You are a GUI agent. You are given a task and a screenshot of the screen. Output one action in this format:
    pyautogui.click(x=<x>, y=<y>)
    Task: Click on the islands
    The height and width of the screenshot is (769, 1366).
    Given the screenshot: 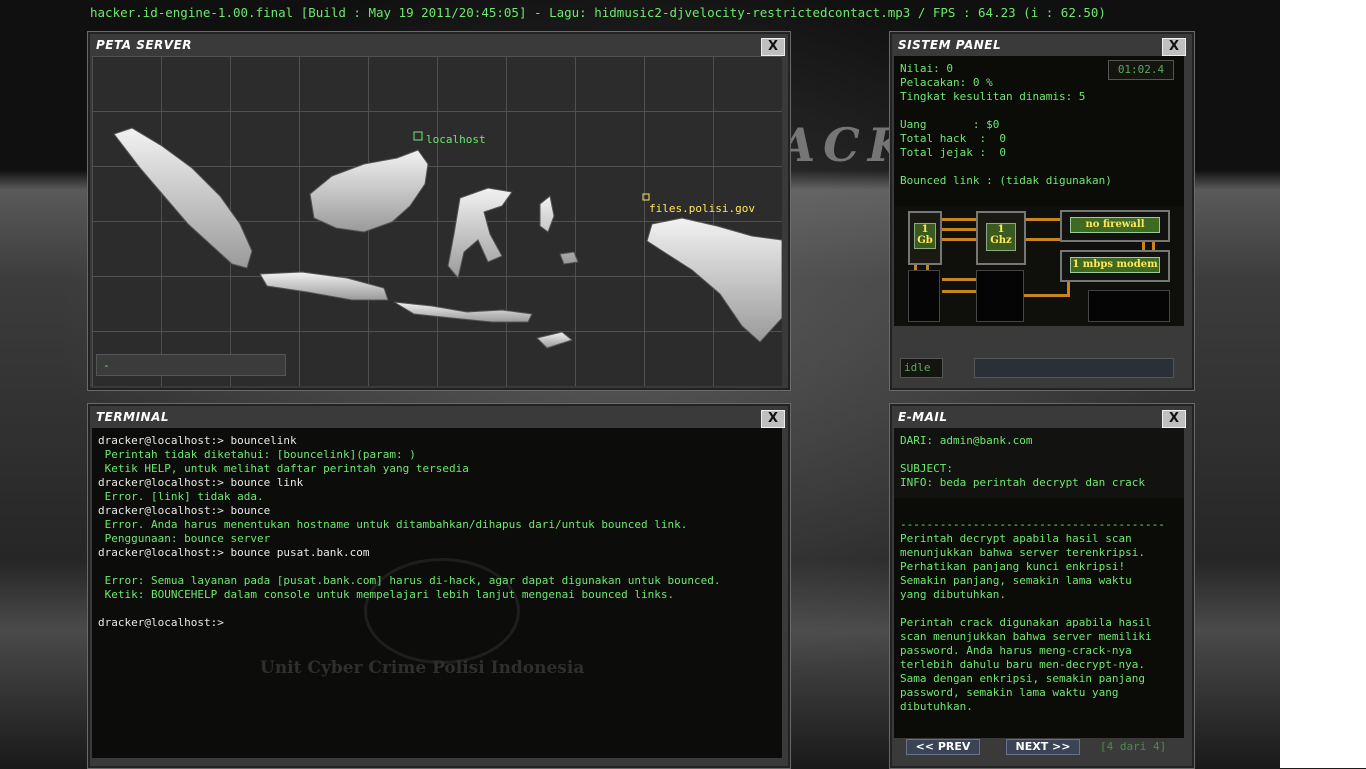 What is the action you would take?
    pyautogui.click(x=447, y=238)
    